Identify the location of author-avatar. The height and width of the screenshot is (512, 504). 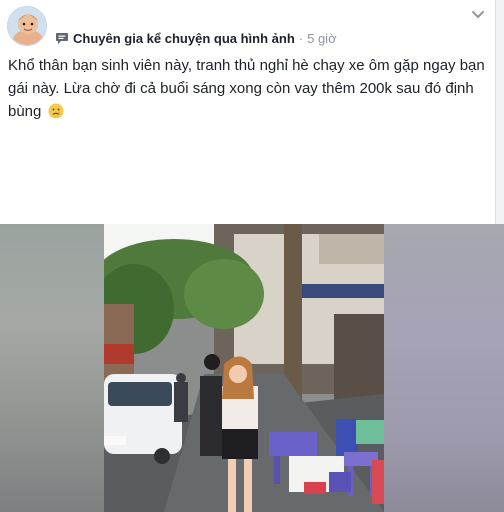
(27, 26).